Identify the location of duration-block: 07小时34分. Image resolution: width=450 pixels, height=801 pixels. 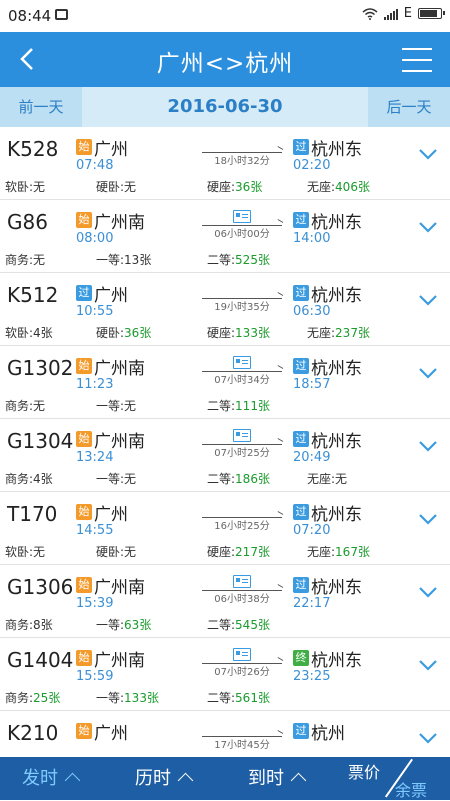
(242, 369).